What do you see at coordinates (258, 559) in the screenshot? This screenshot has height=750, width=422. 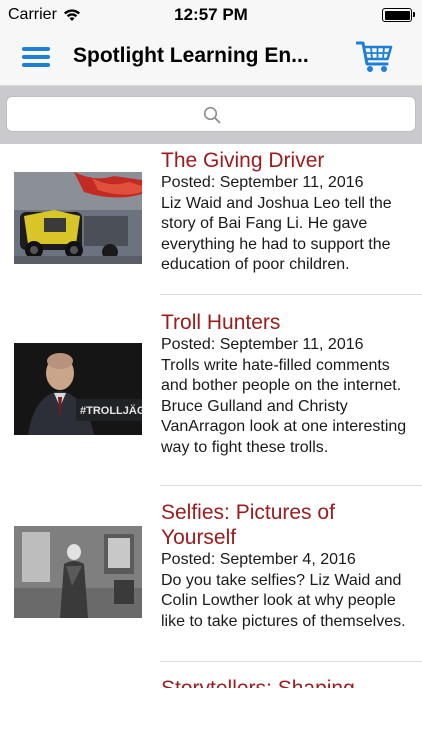 I see `article-date: Posted: September 4, 2016` at bounding box center [258, 559].